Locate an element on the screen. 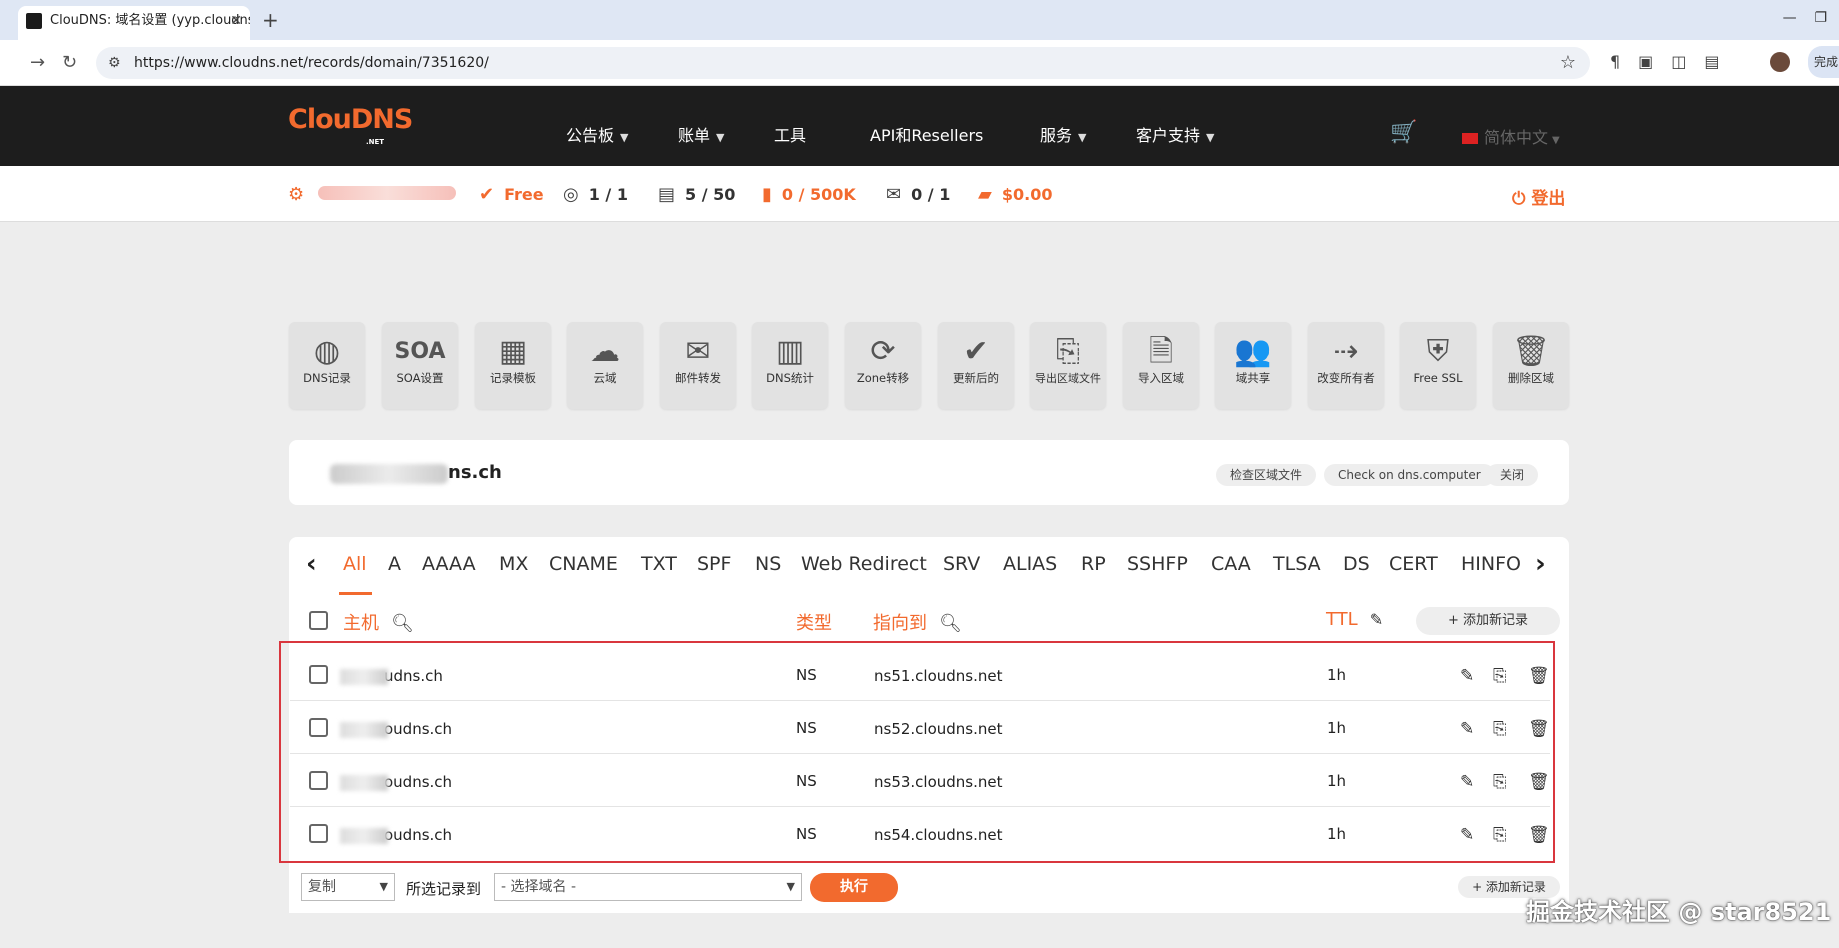  tool-cloud-domains: ☁ 云域 is located at coordinates (605, 365).